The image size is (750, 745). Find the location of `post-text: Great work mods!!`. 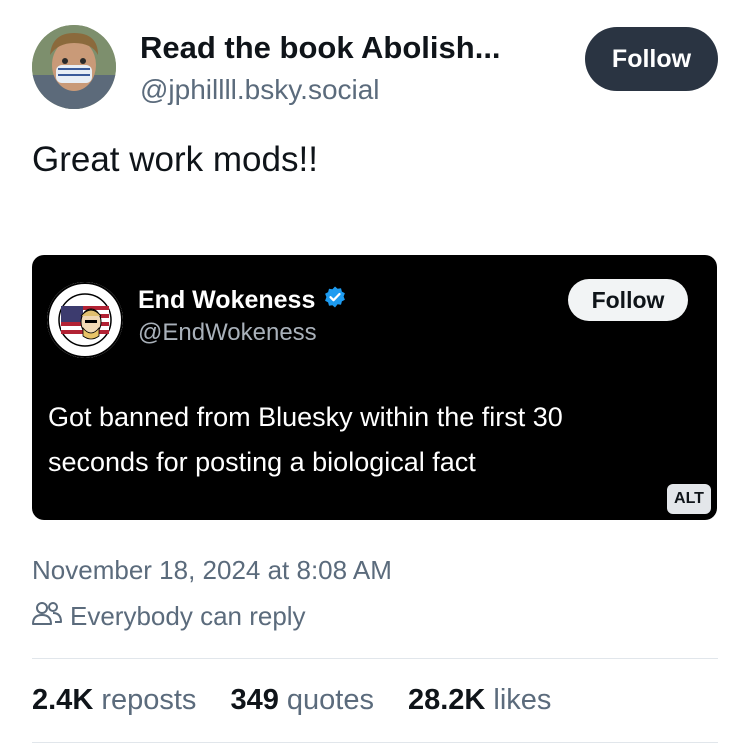

post-text: Great work mods!! is located at coordinates (175, 159).